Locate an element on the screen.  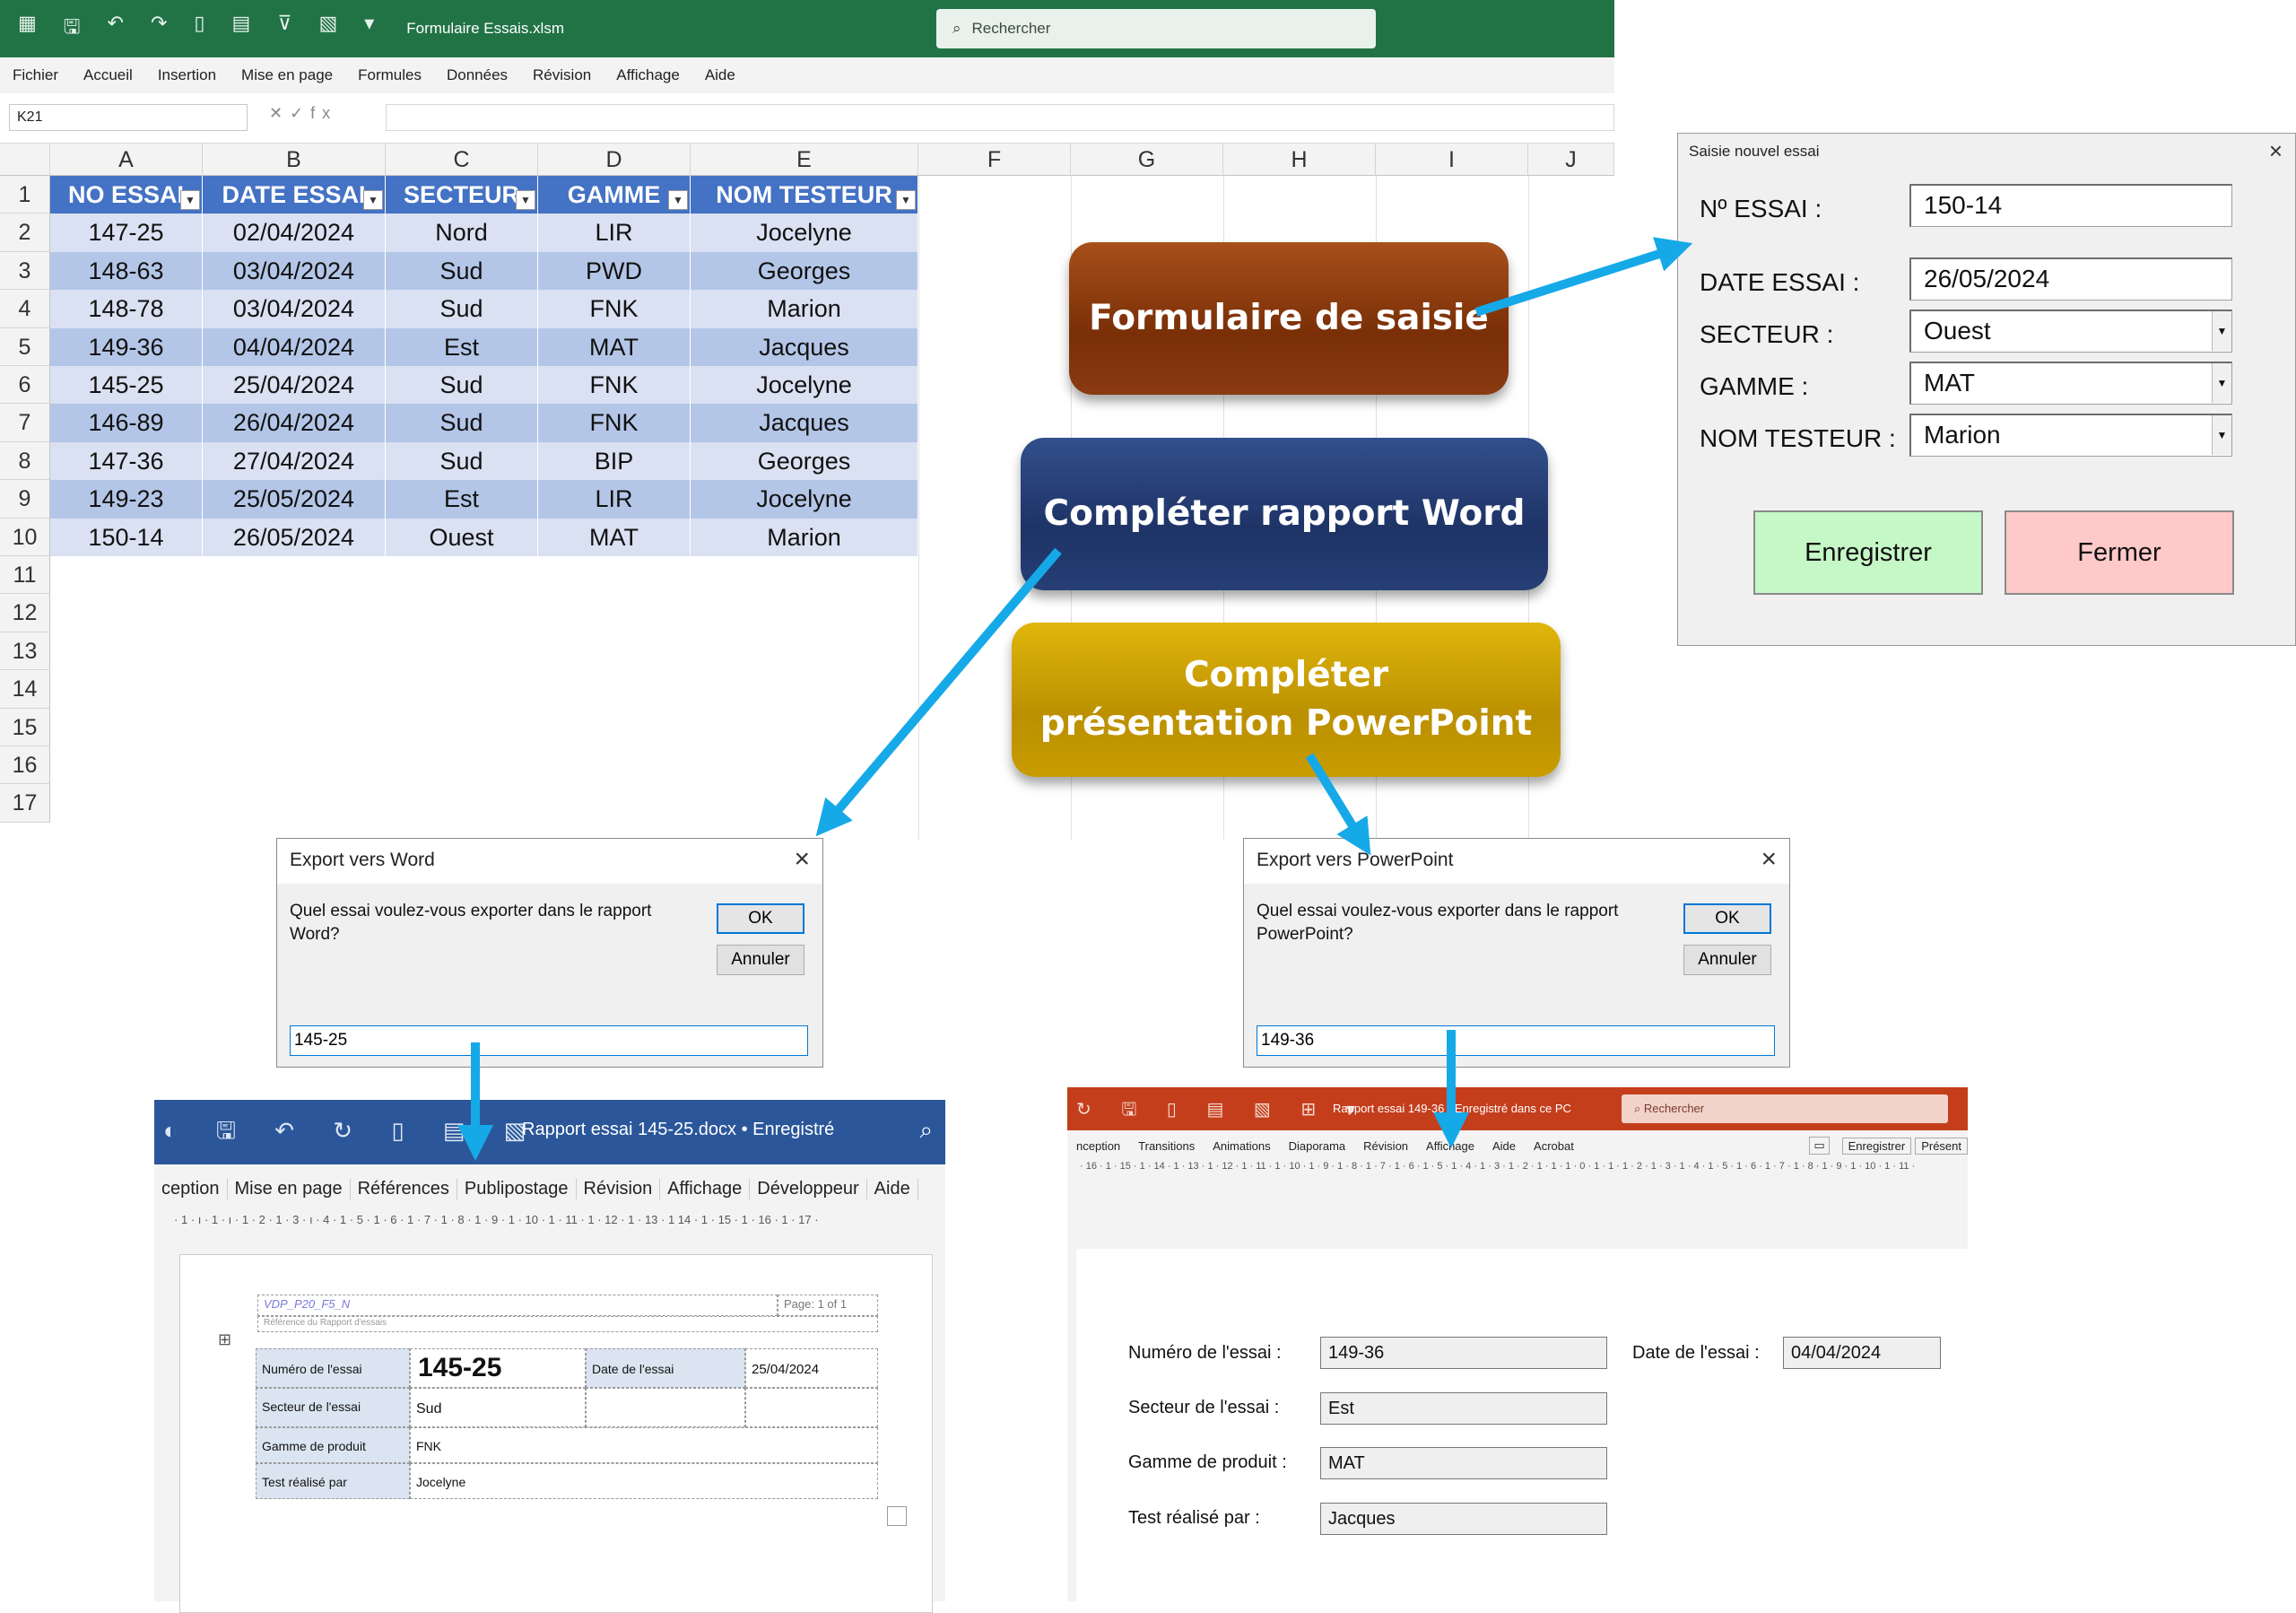
arrow-ppt-button-to-dialog is located at coordinates (1338, 804).